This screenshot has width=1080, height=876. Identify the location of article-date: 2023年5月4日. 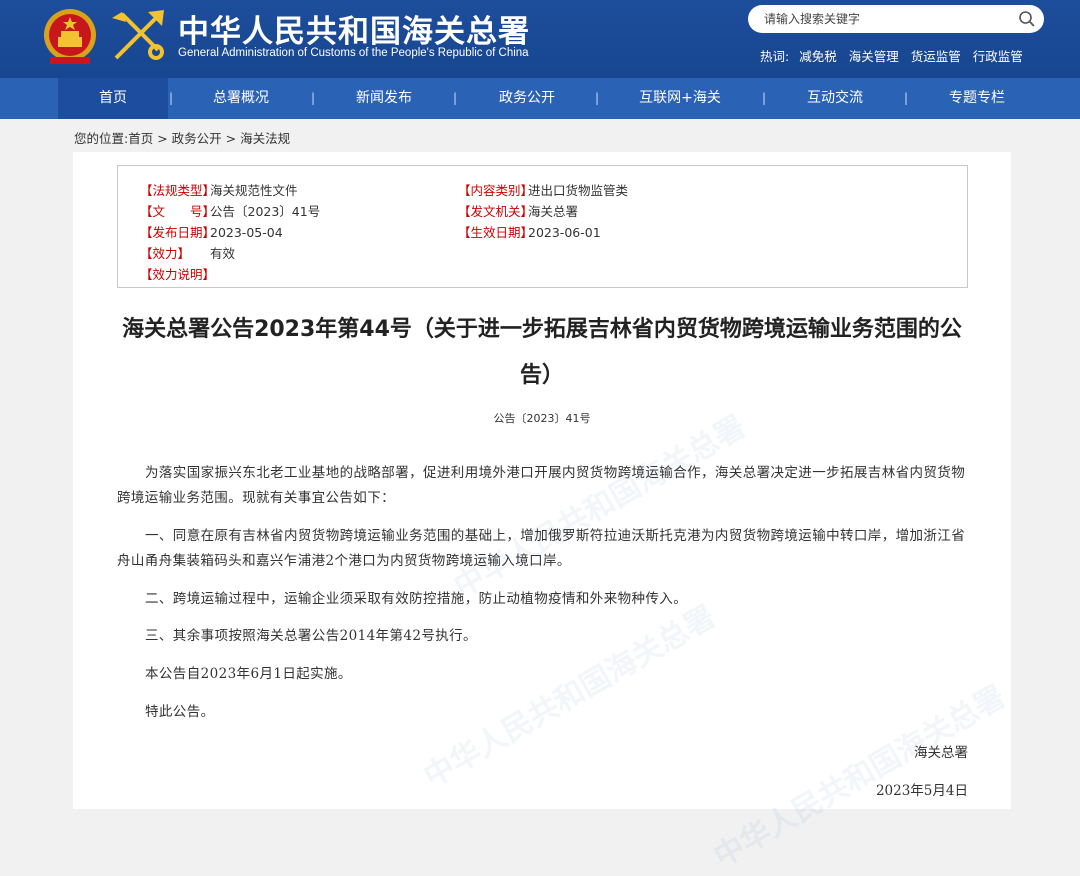
(921, 791).